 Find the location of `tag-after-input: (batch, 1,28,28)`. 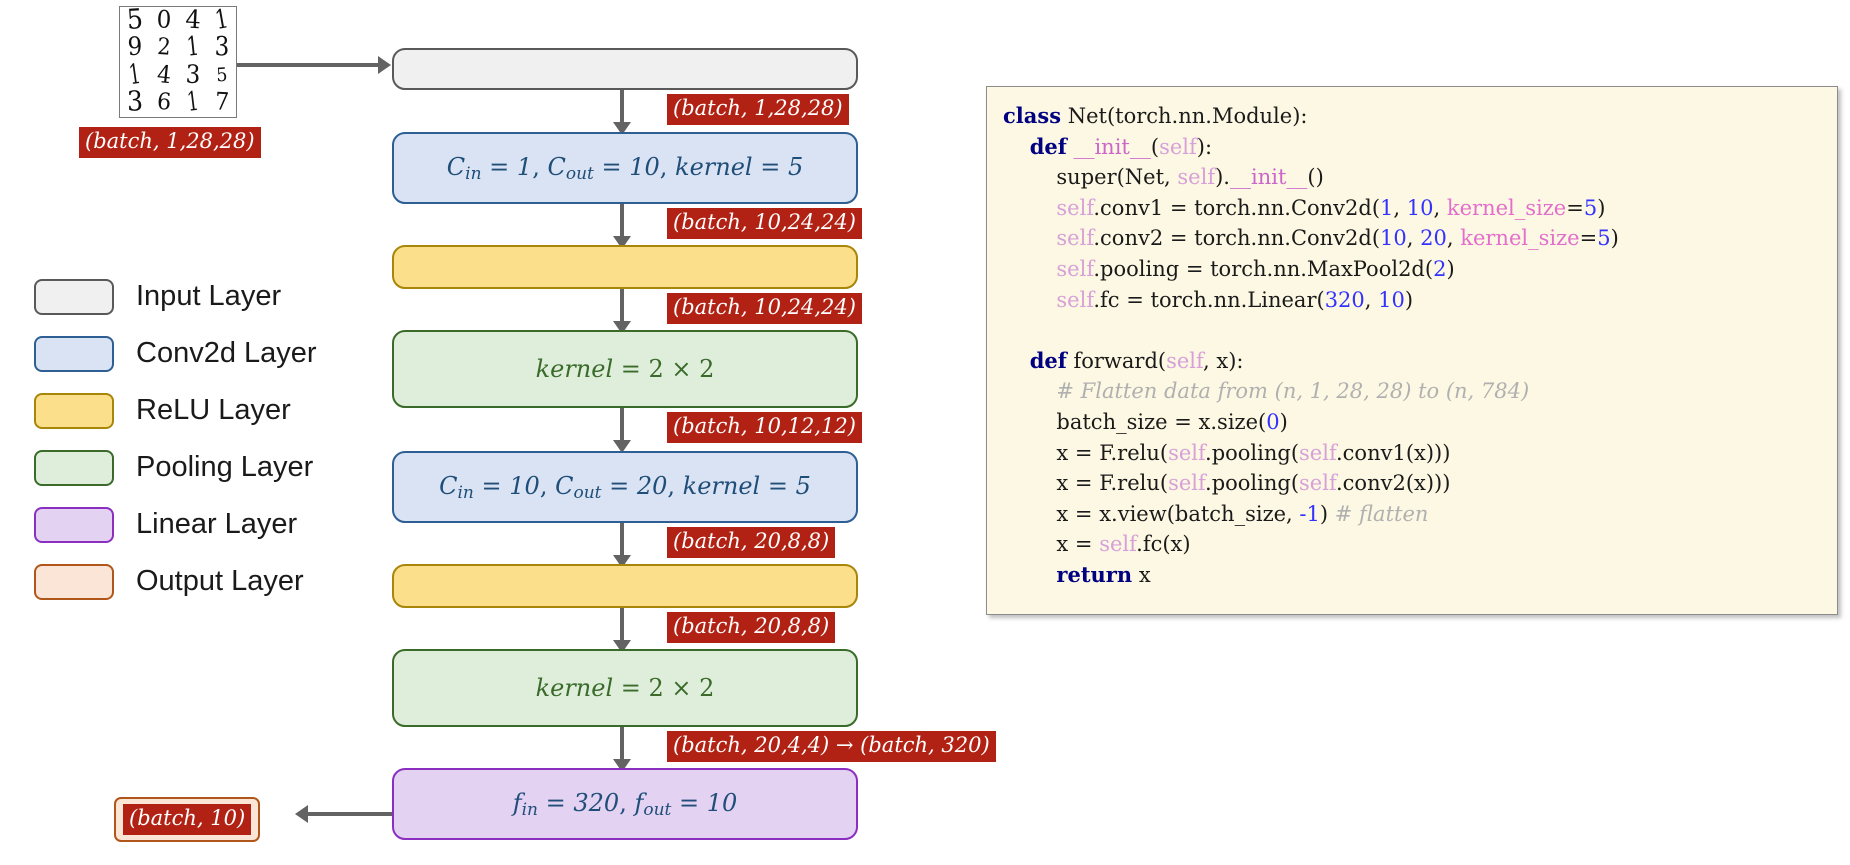

tag-after-input: (batch, 1,28,28) is located at coordinates (758, 109).